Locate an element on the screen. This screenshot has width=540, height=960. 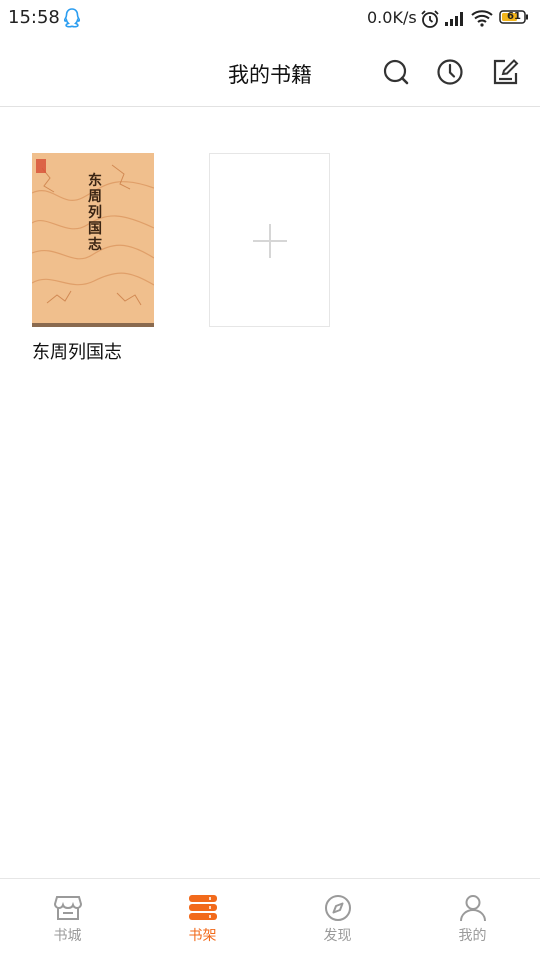
qq-icon is located at coordinates (72, 18).